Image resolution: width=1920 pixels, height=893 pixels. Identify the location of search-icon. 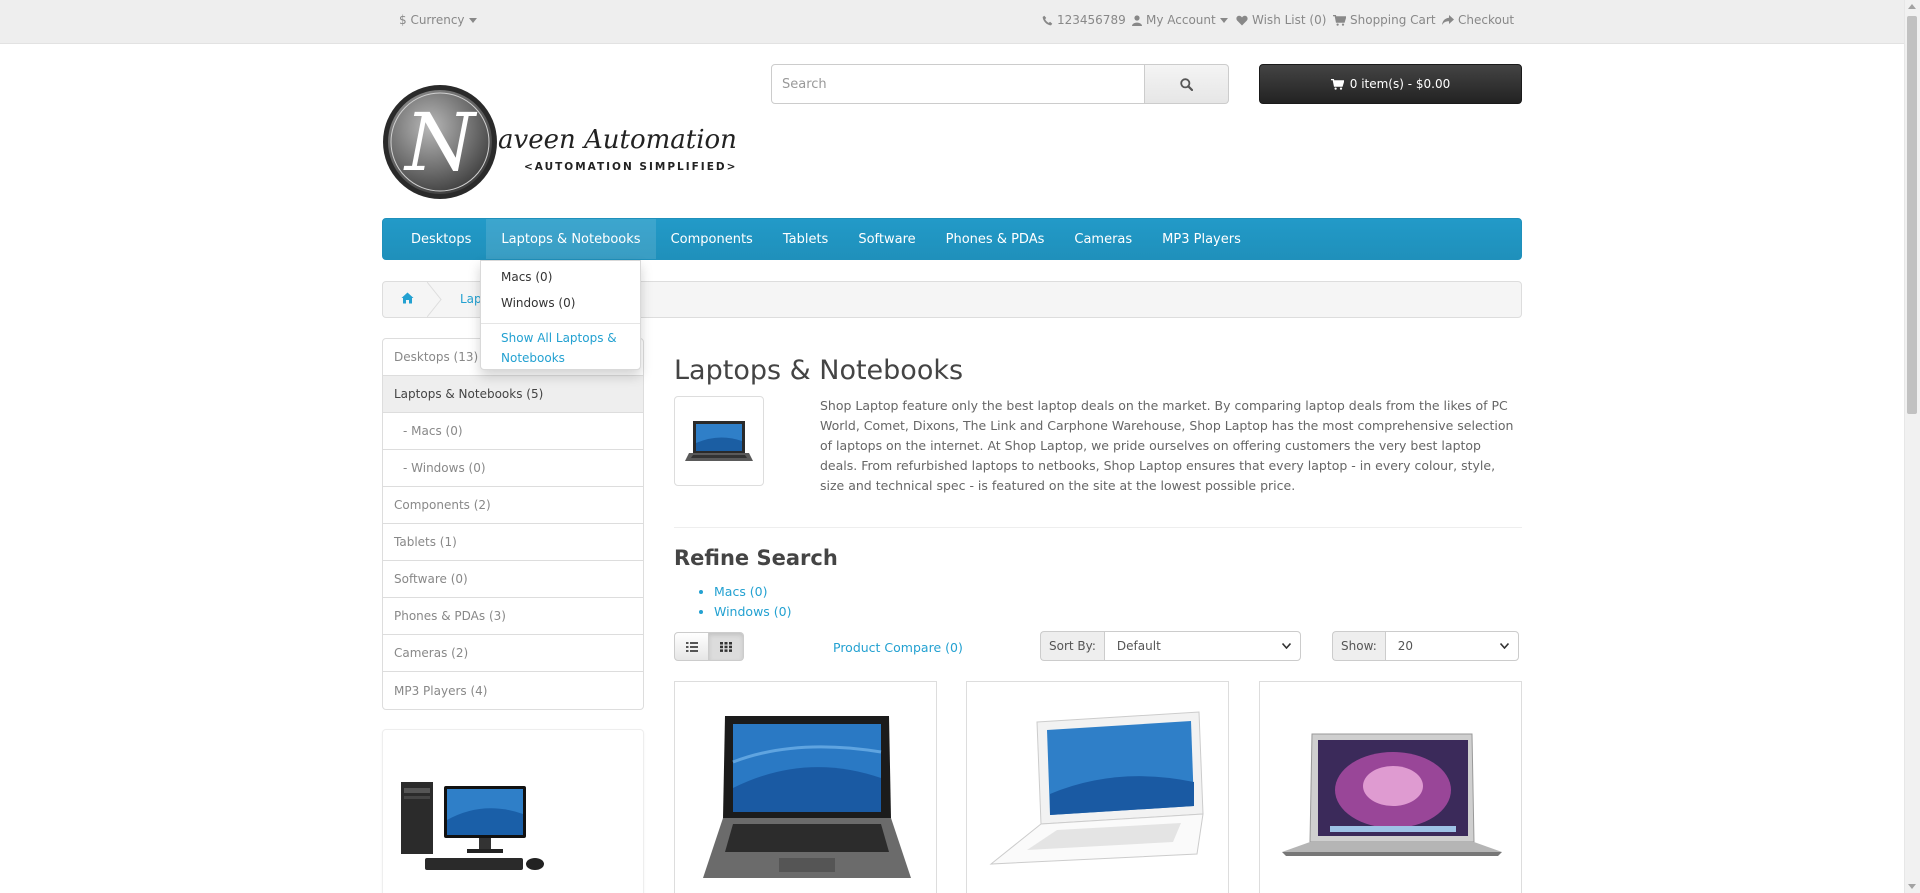
(1187, 84).